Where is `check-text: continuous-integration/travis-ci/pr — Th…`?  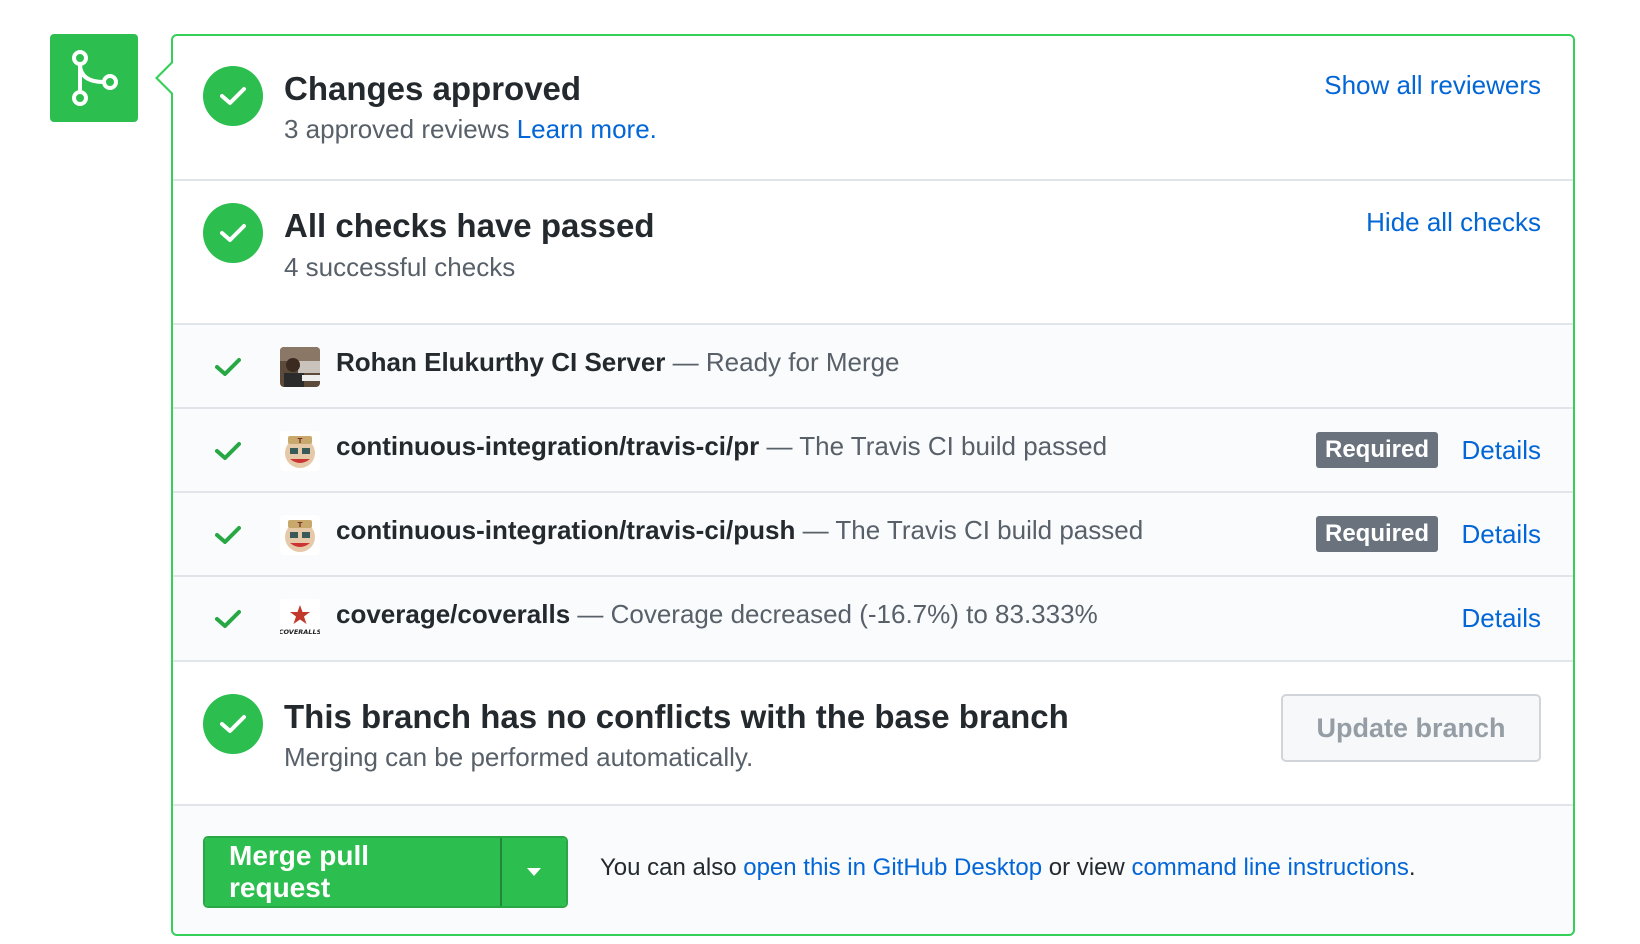
check-text: continuous-integration/travis-ci/pr — Th… is located at coordinates (721, 446).